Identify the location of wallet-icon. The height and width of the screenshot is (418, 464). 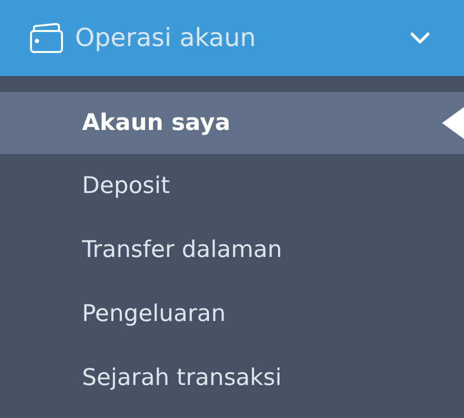
(46, 38).